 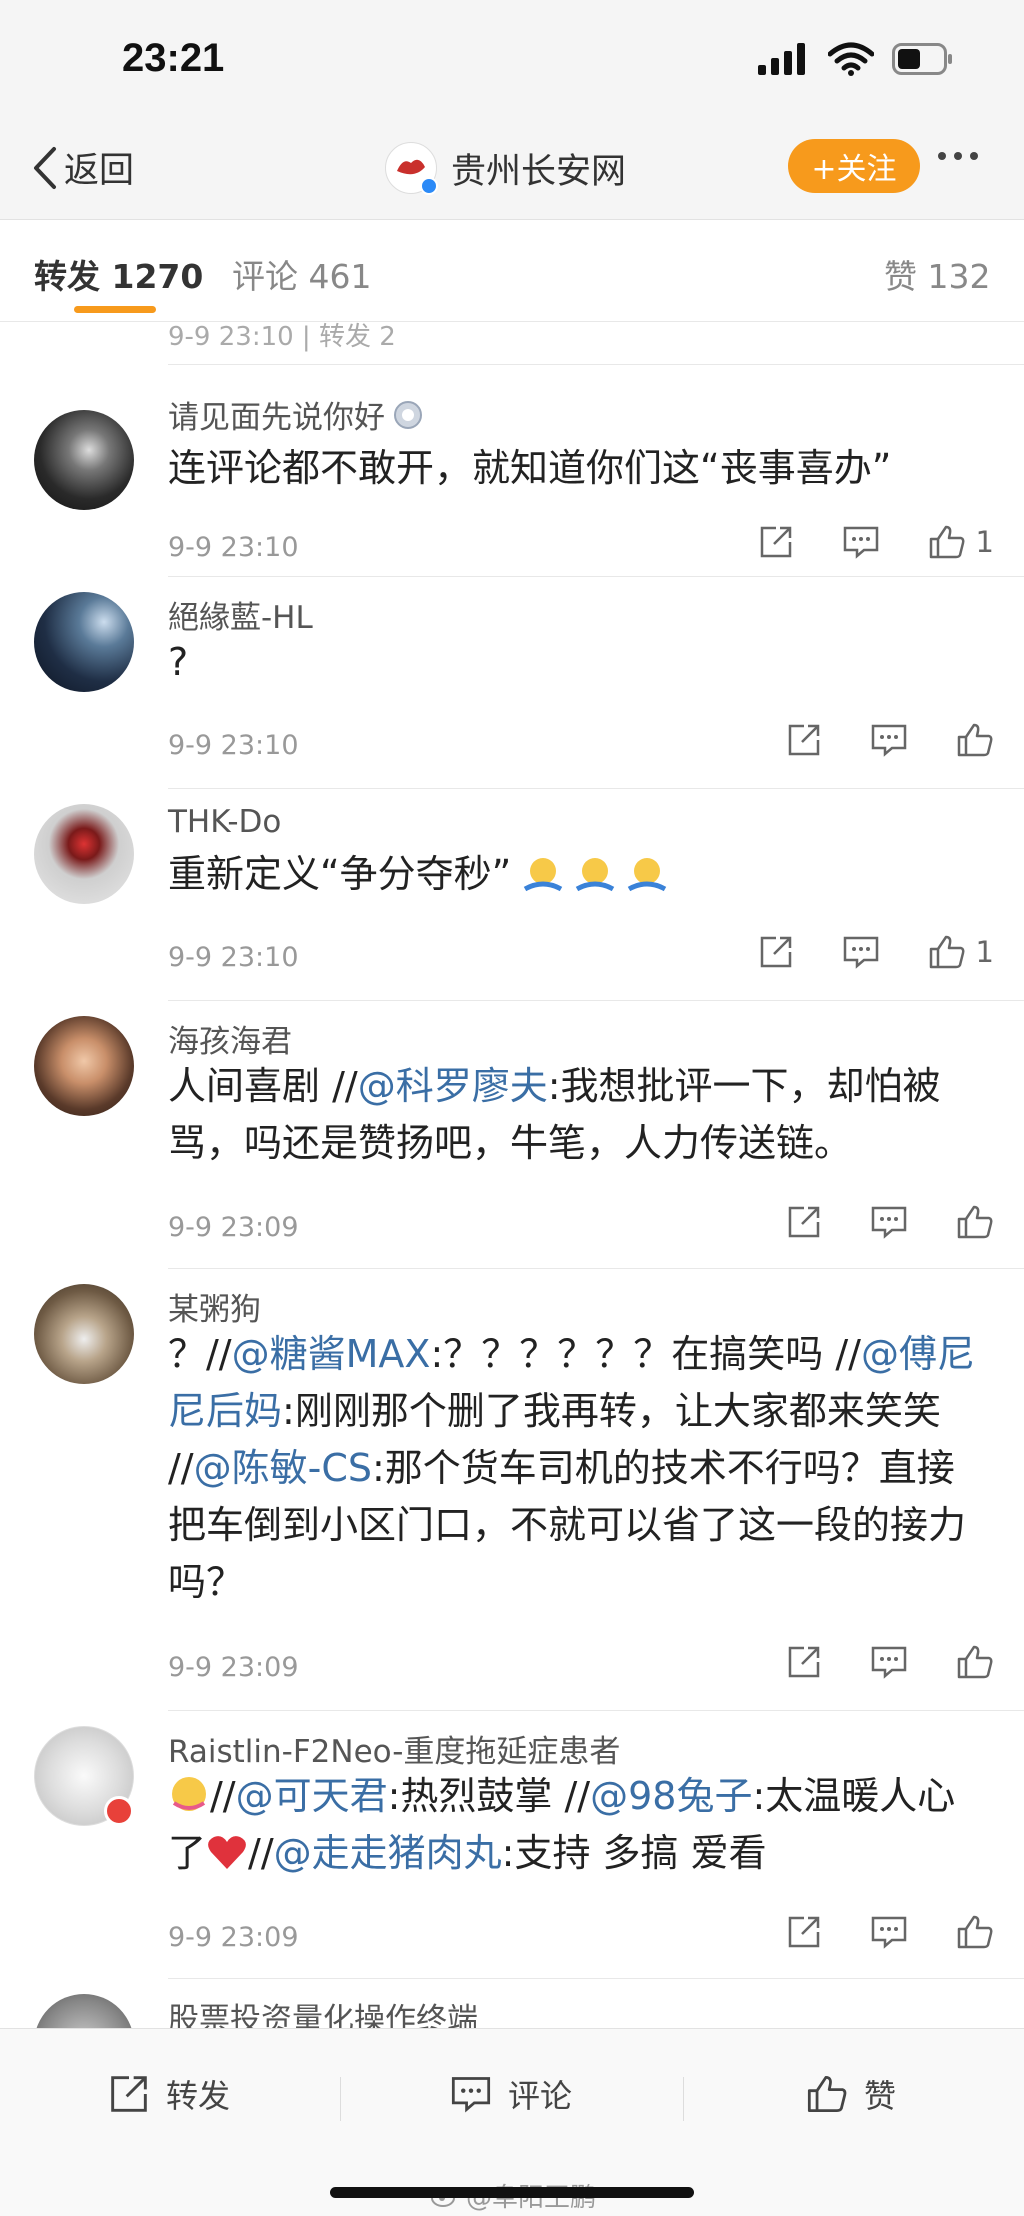 What do you see at coordinates (512, 2122) in the screenshot?
I see `bottom-action-bar: 转发 评论 赞 @阜阳王鹏` at bounding box center [512, 2122].